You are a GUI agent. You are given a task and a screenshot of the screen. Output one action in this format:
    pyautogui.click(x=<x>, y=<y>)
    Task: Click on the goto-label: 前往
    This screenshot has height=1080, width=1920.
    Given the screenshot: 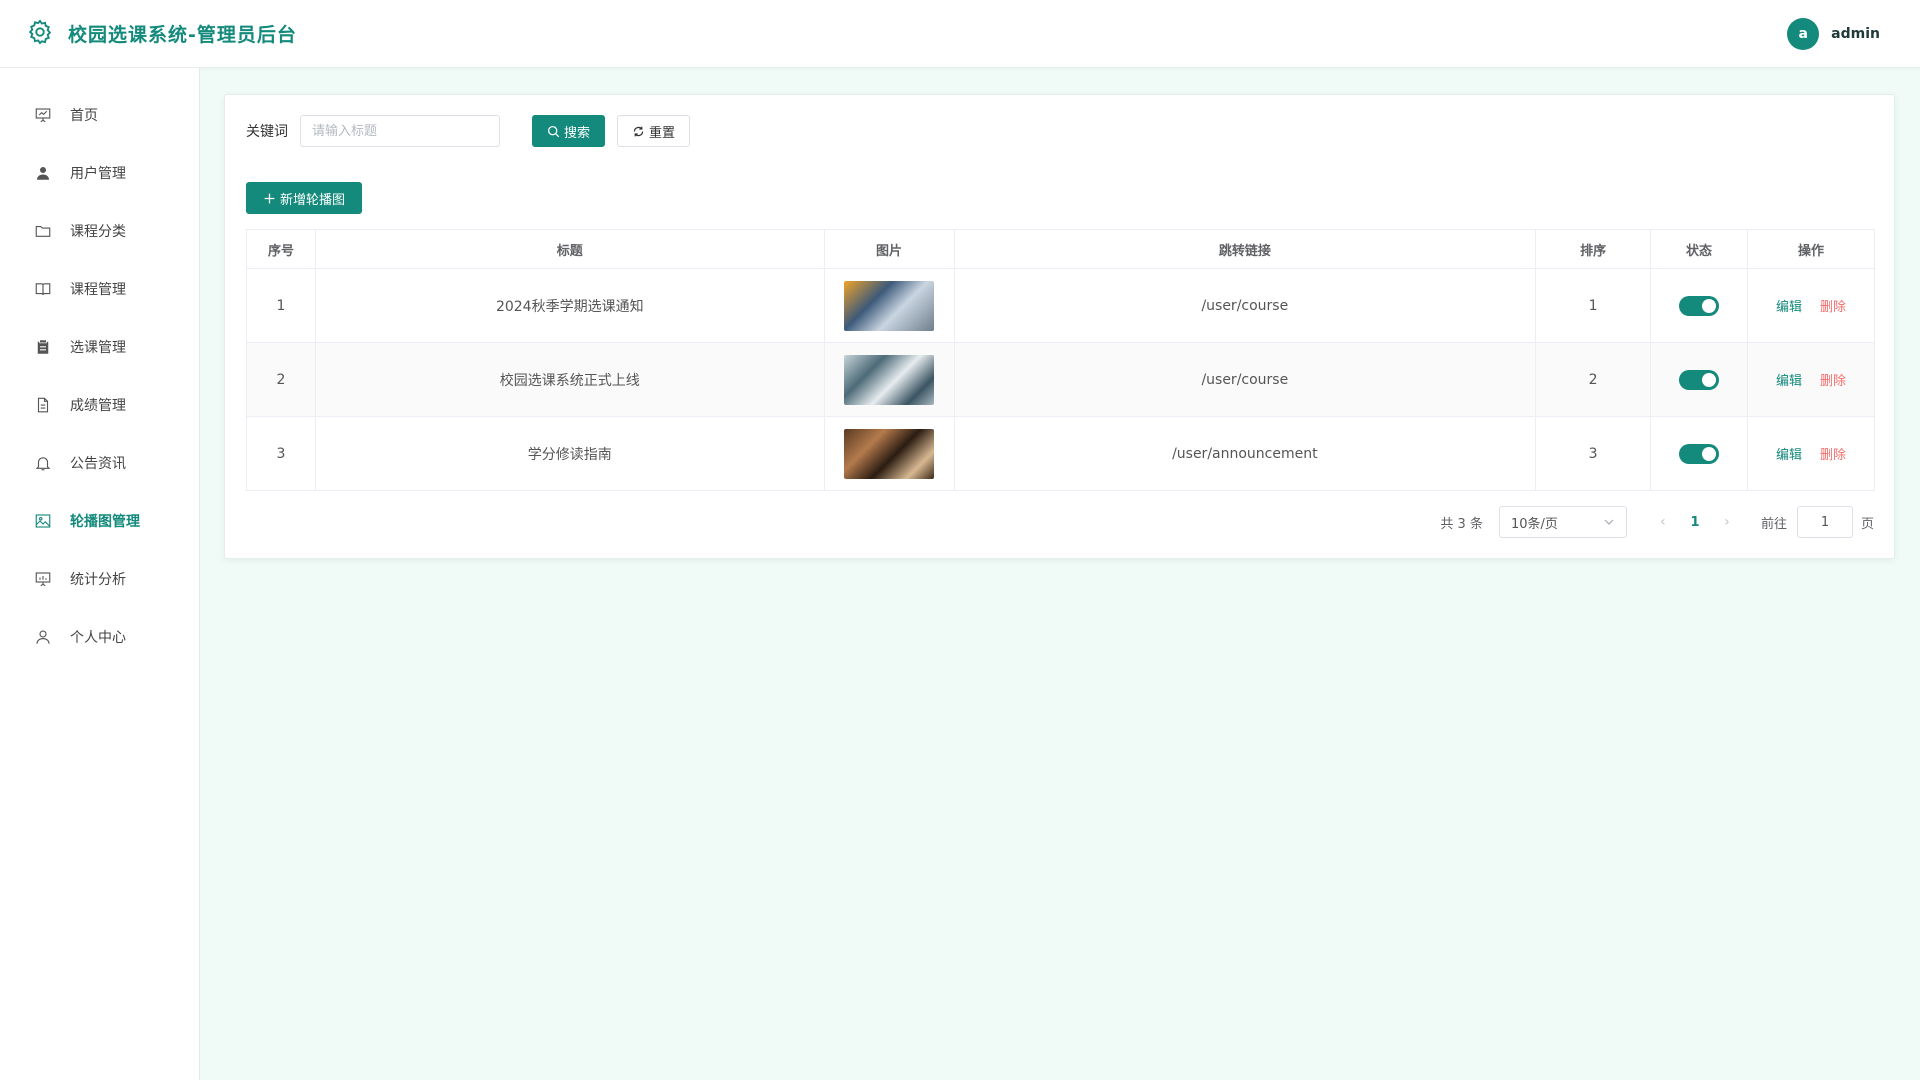 What is the action you would take?
    pyautogui.click(x=1773, y=524)
    